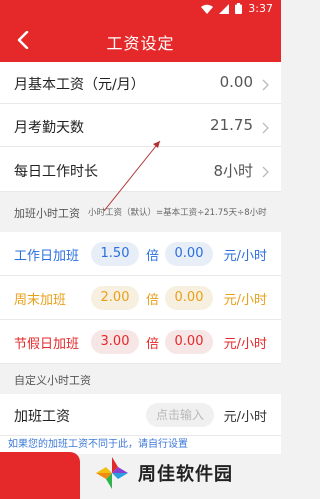 The image size is (320, 499). I want to click on status-bar: 3:37, so click(140, 9).